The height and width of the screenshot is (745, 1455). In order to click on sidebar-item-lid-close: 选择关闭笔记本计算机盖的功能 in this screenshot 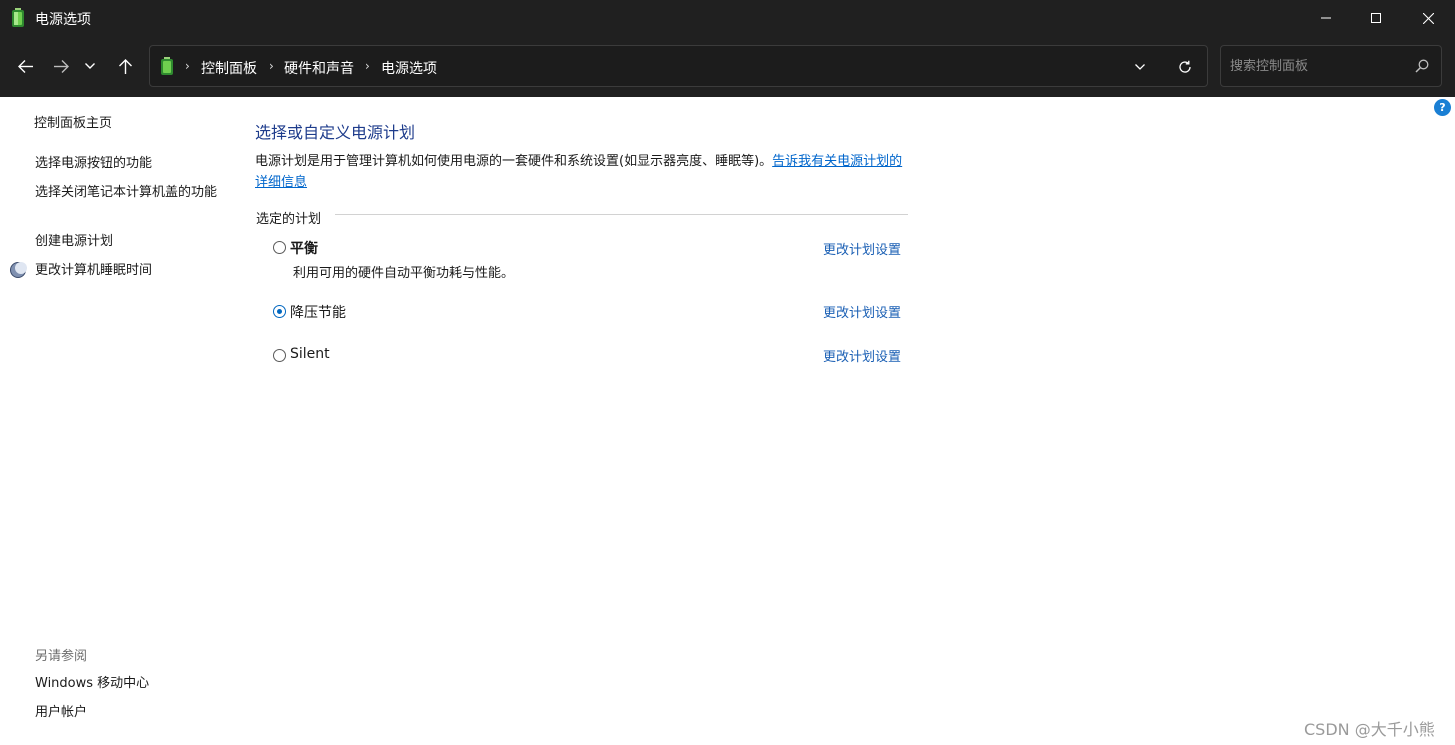, I will do `click(130, 193)`.